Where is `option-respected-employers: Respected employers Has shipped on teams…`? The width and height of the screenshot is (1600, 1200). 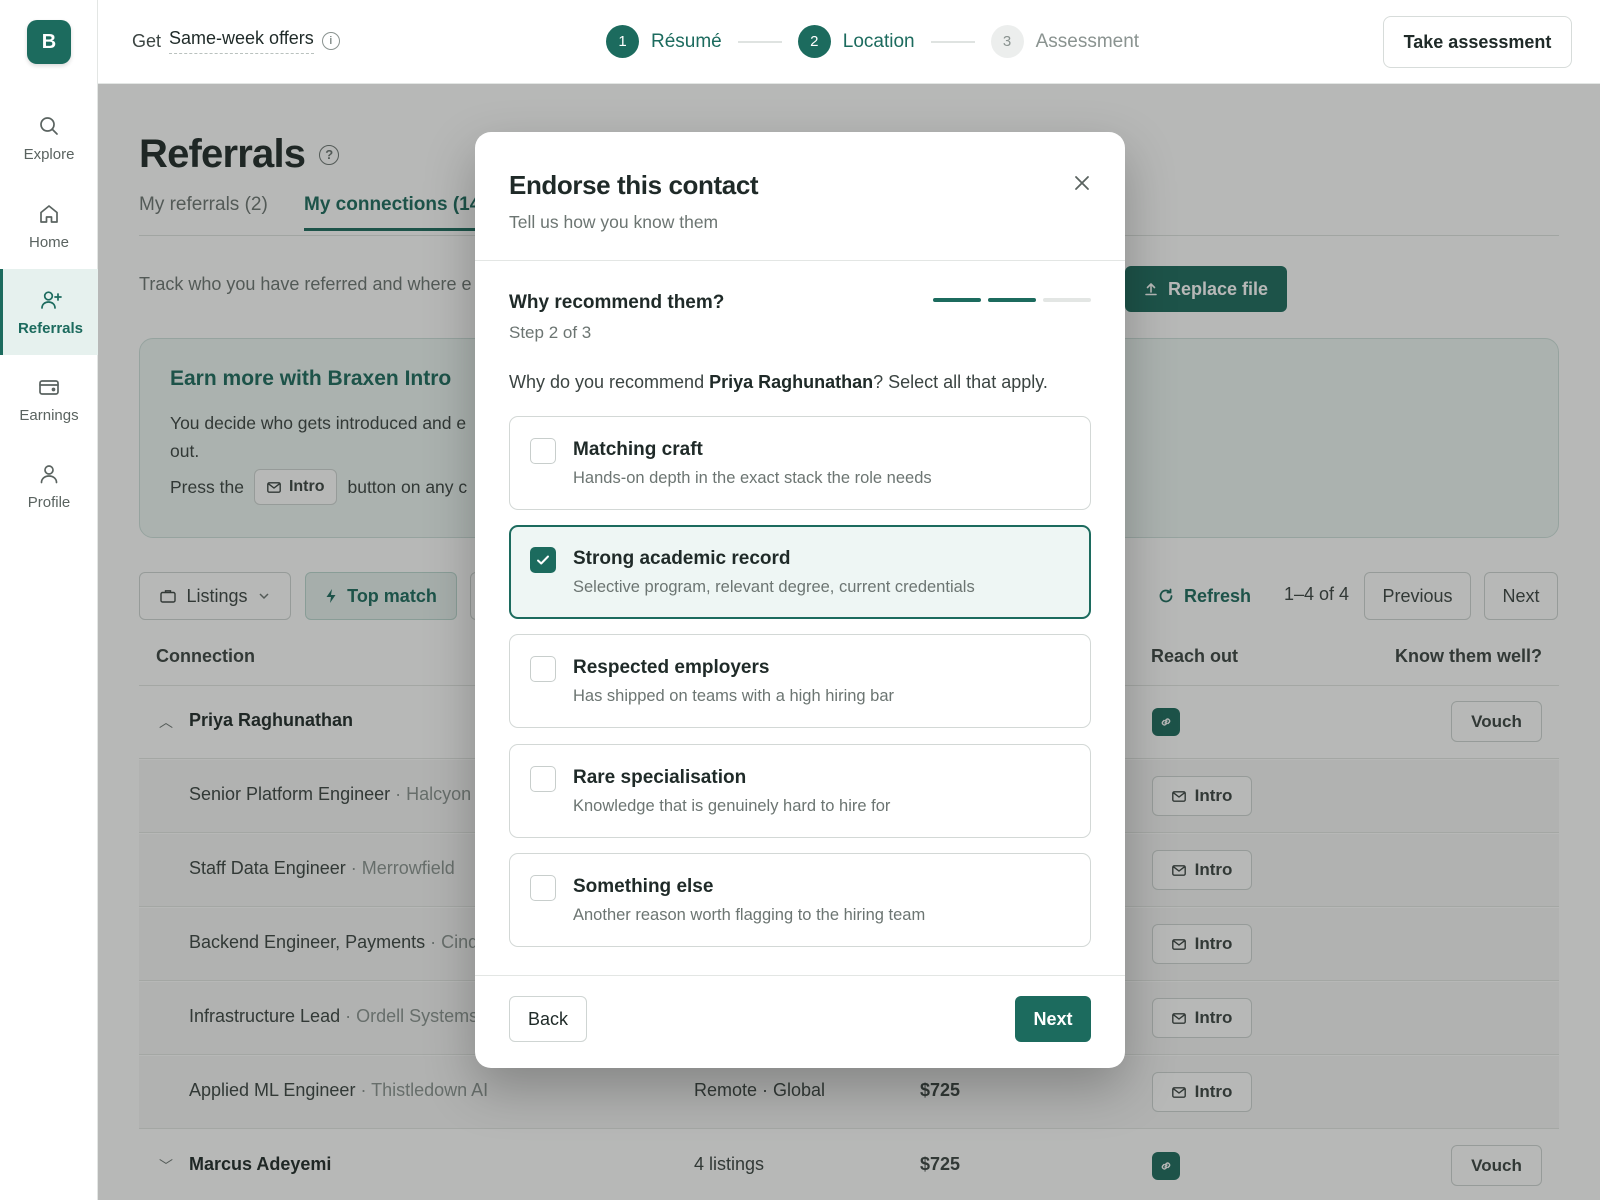 option-respected-employers: Respected employers Has shipped on teams… is located at coordinates (800, 681).